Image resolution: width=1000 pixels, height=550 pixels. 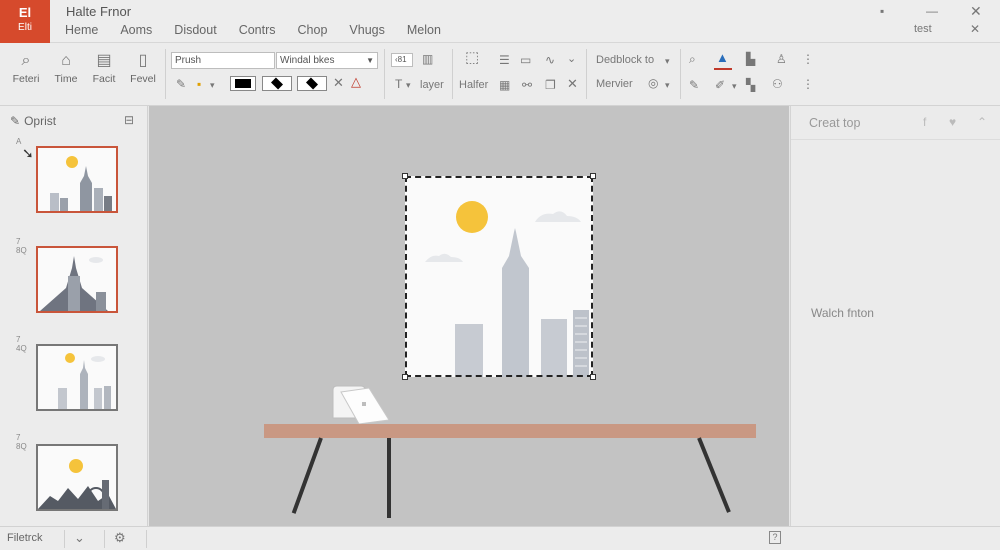 I want to click on status-separator, so click(x=64, y=539).